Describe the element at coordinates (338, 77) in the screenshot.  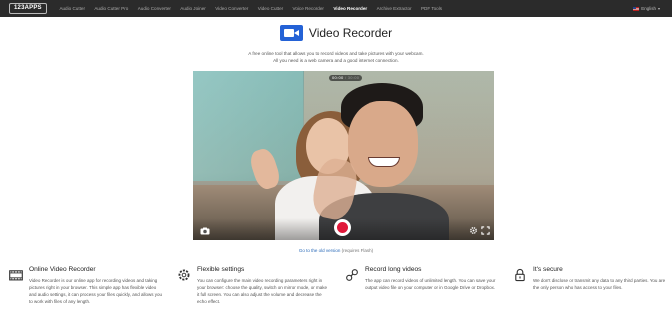
I see `time-elapsed: 00:00` at that location.